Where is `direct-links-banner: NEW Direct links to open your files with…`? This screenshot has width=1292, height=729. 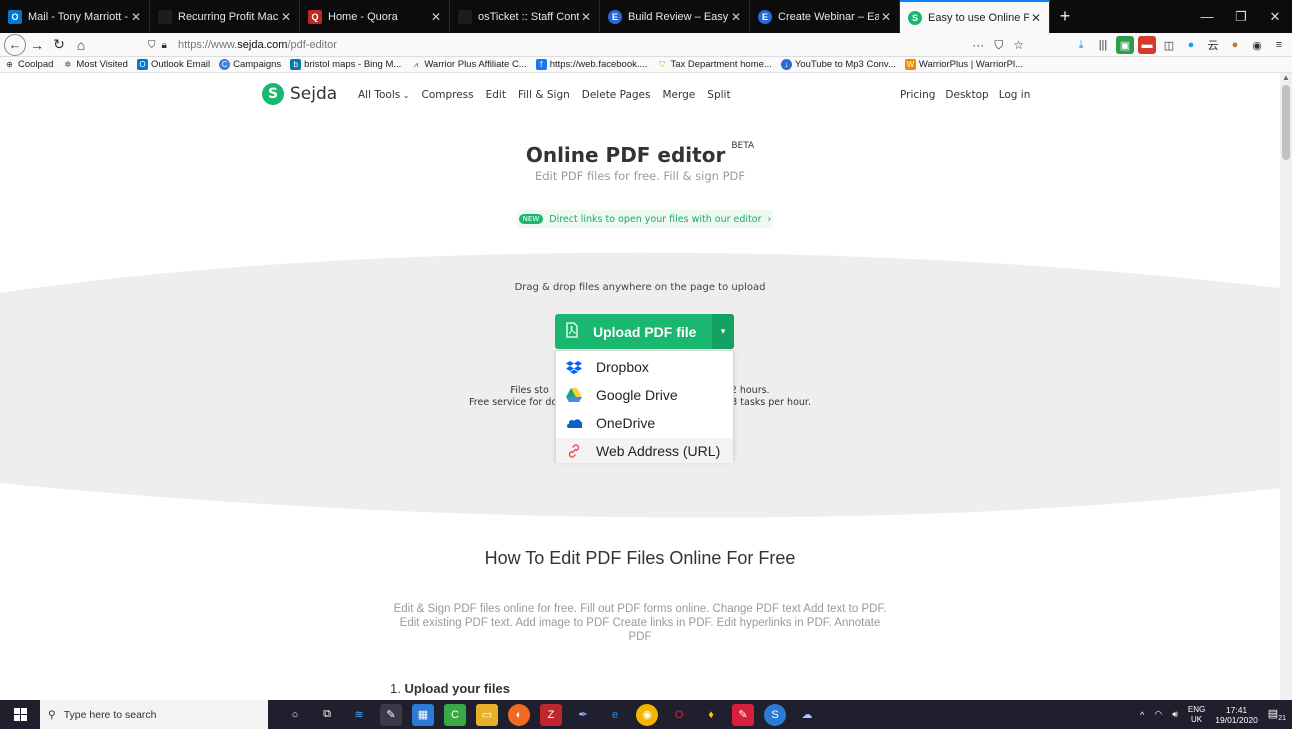
direct-links-banner: NEW Direct links to open your files with… is located at coordinates (645, 219).